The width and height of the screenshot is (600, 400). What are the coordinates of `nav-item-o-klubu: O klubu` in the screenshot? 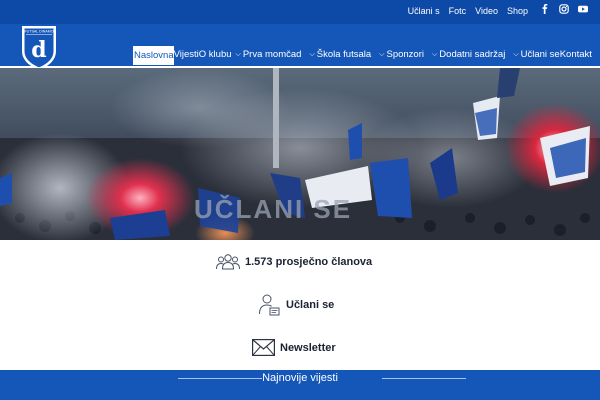 It's located at (215, 55).